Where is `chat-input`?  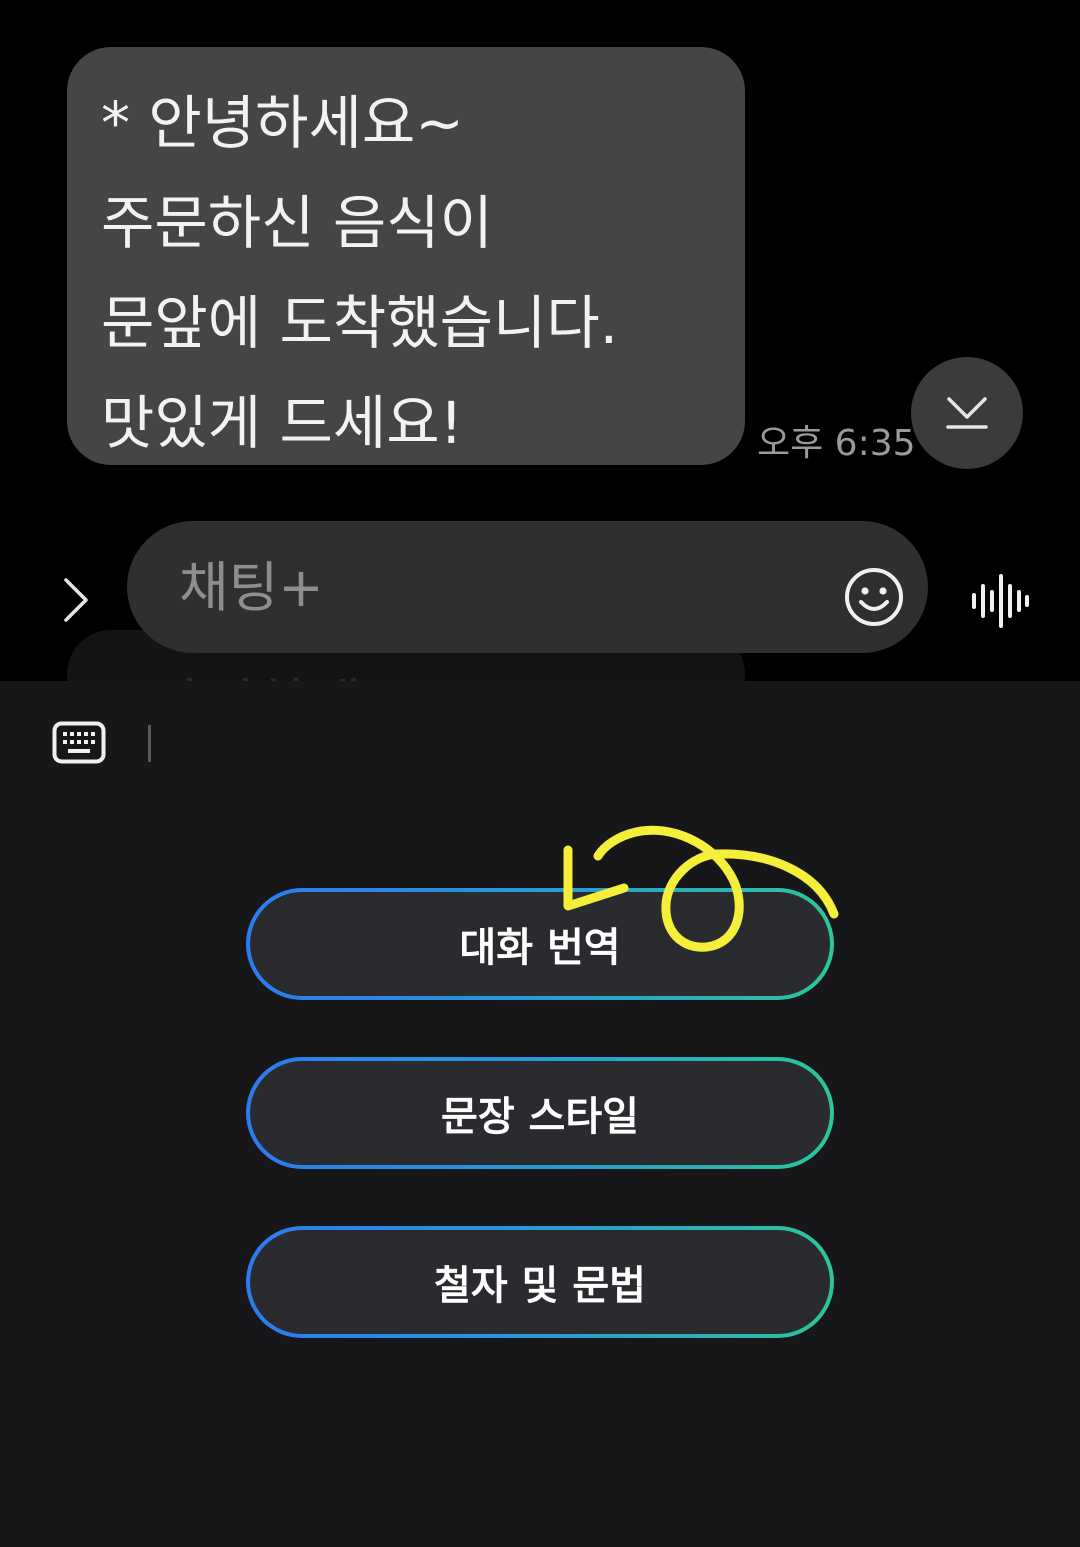
chat-input is located at coordinates (499, 587).